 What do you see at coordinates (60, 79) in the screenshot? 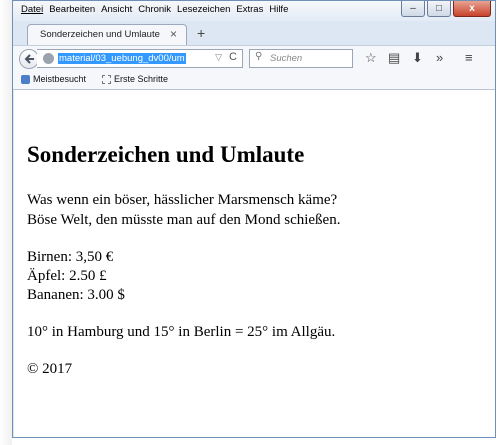
I see `bookmark-label: Meistbesucht` at bounding box center [60, 79].